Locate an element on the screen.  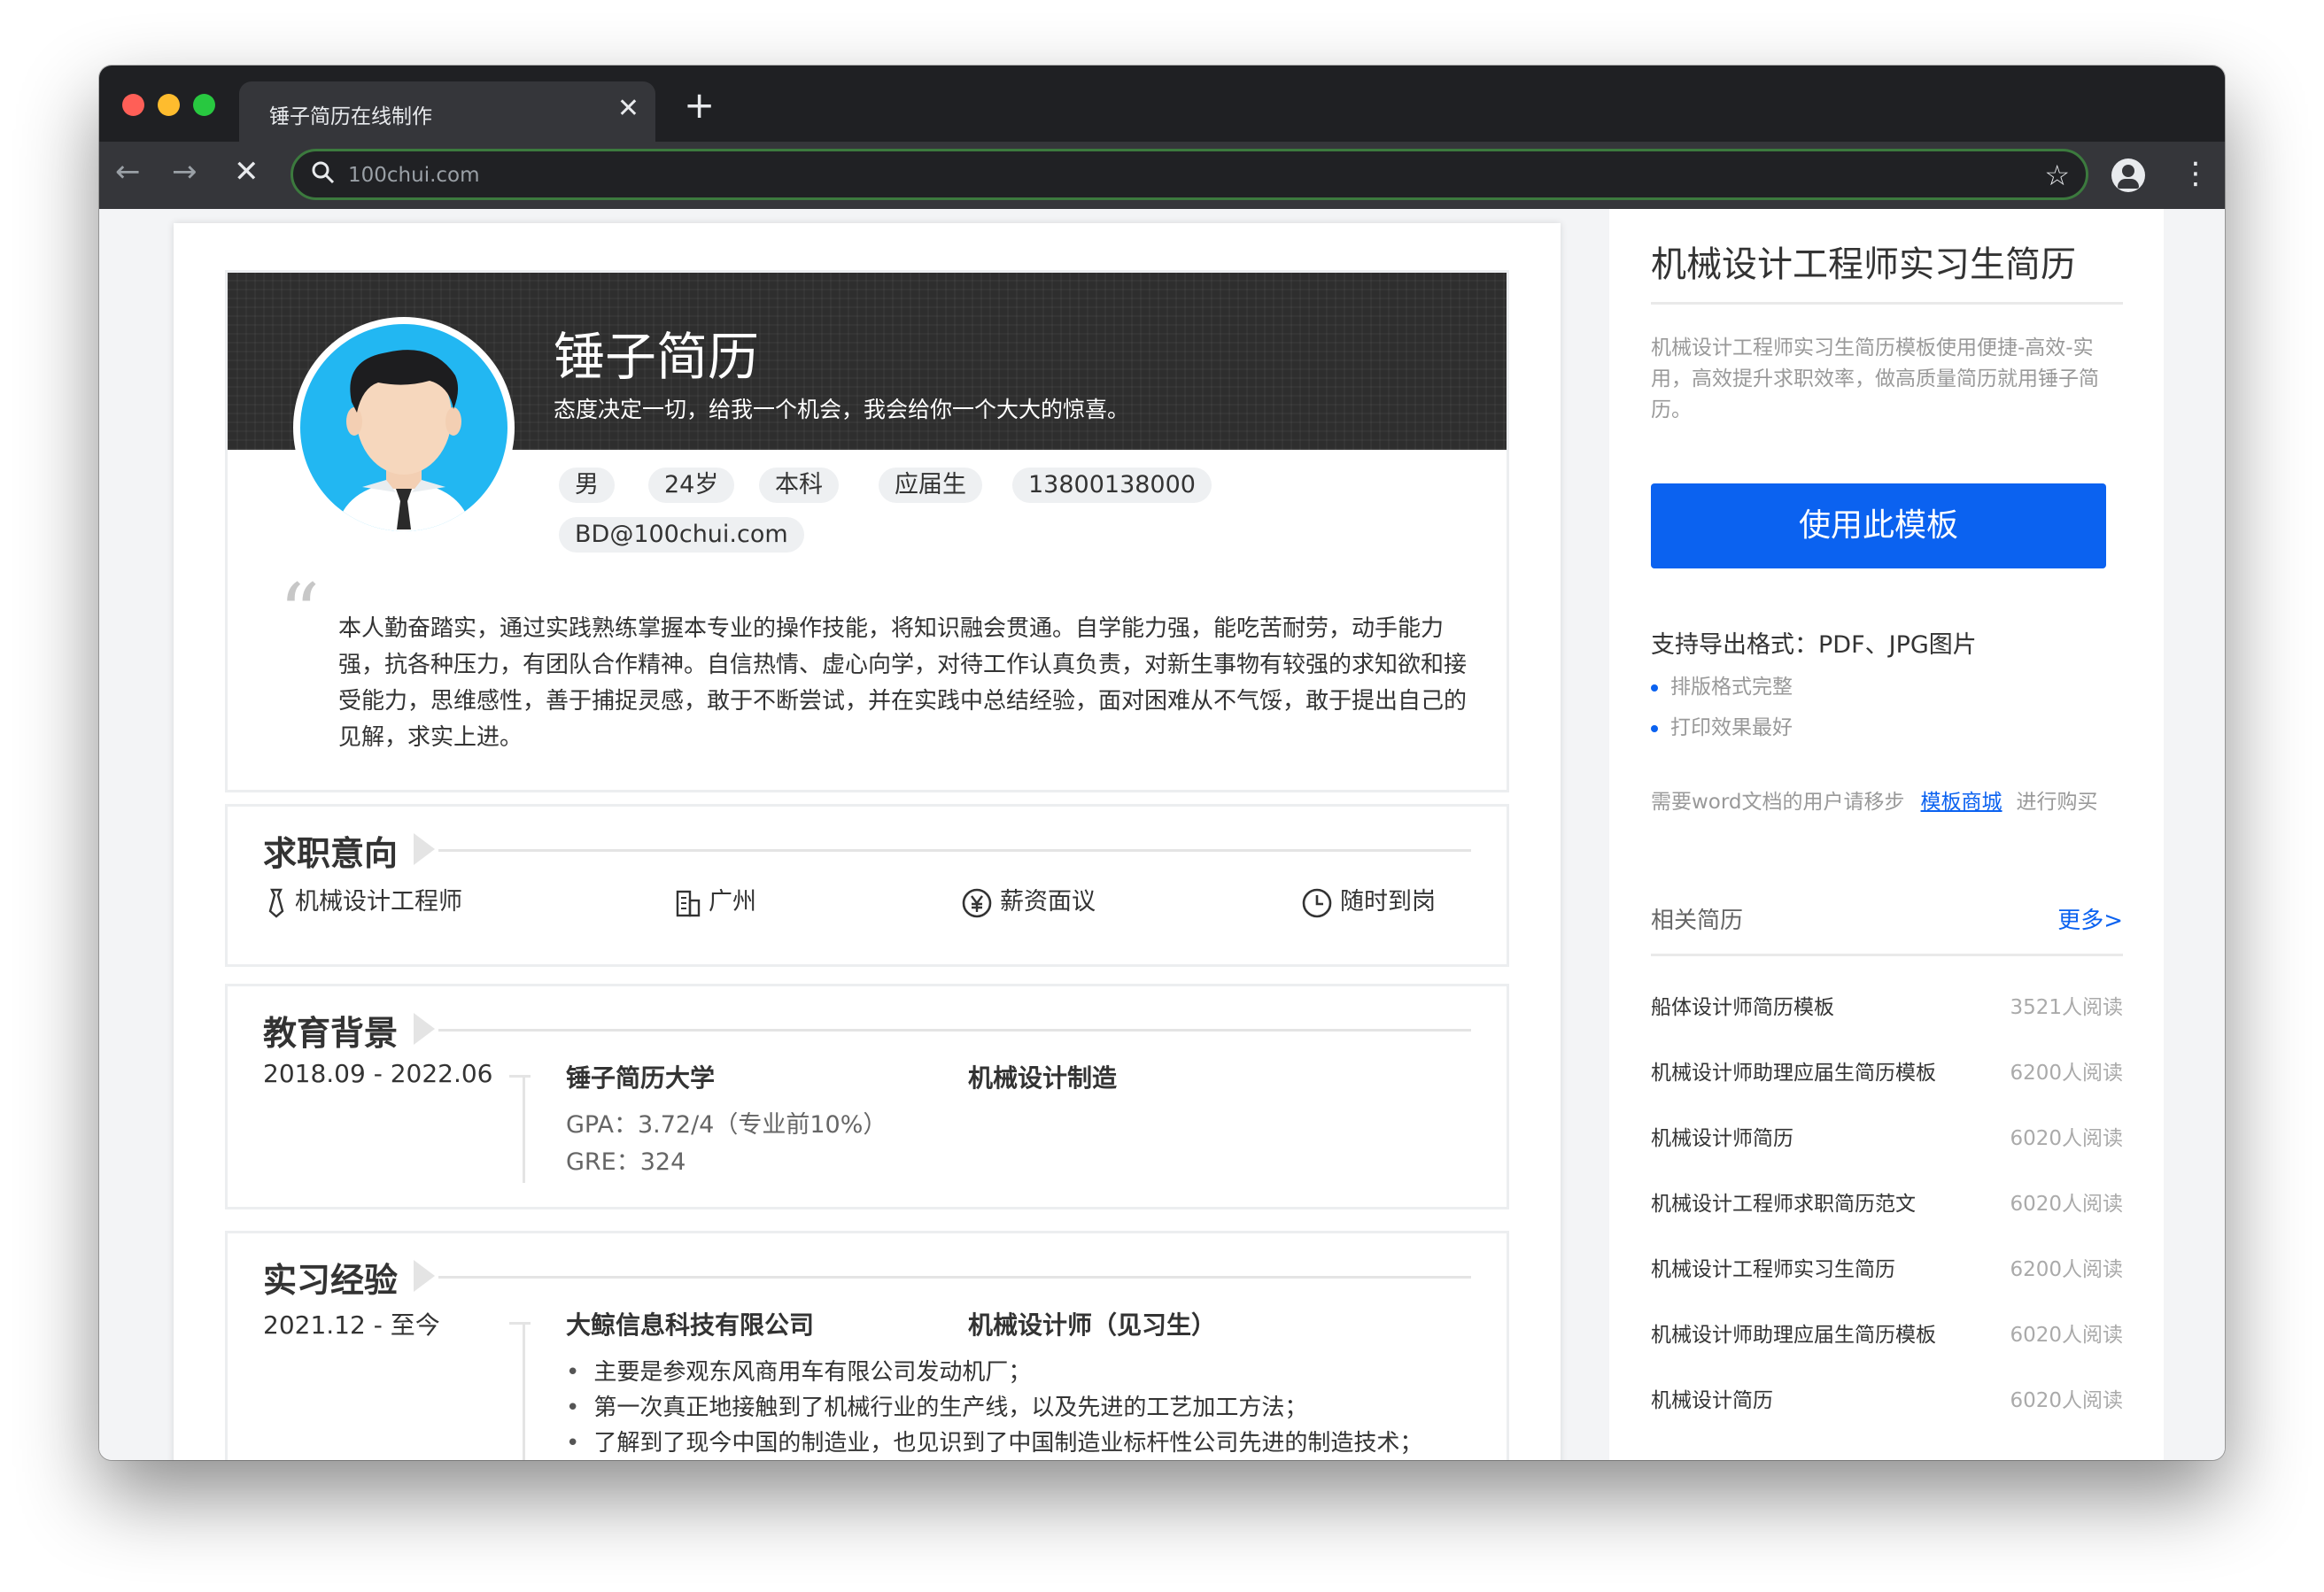
template-title: 机械设计工程师实习生简历 is located at coordinates (1863, 264).